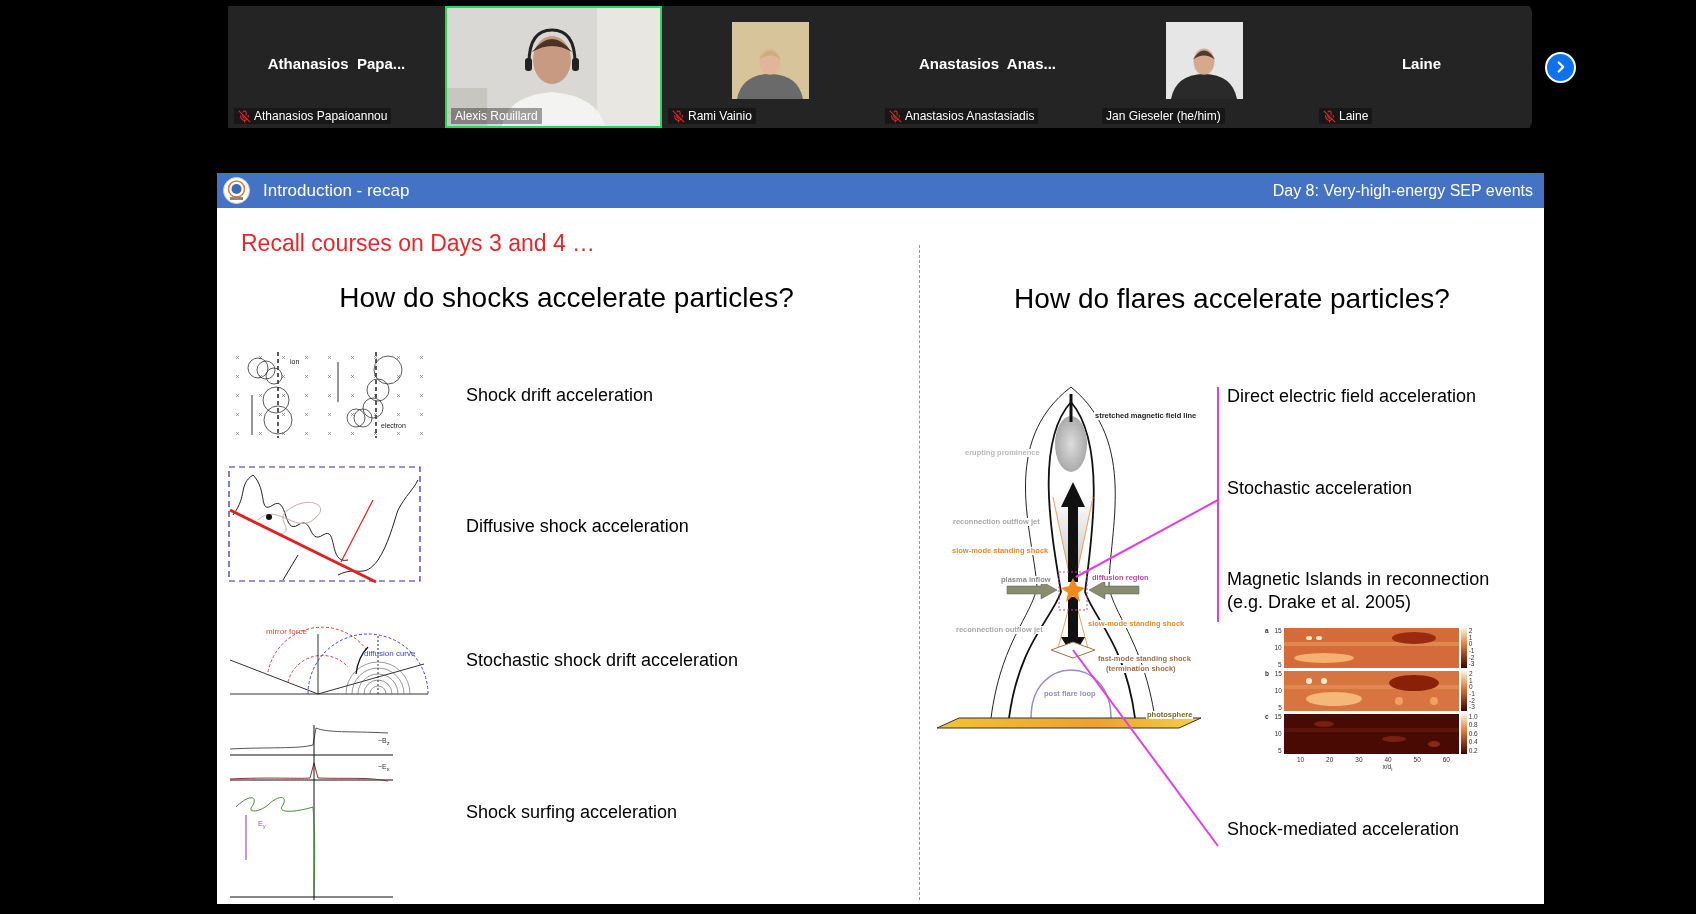  What do you see at coordinates (390, 654) in the screenshot?
I see `figure-label: diffusion curve` at bounding box center [390, 654].